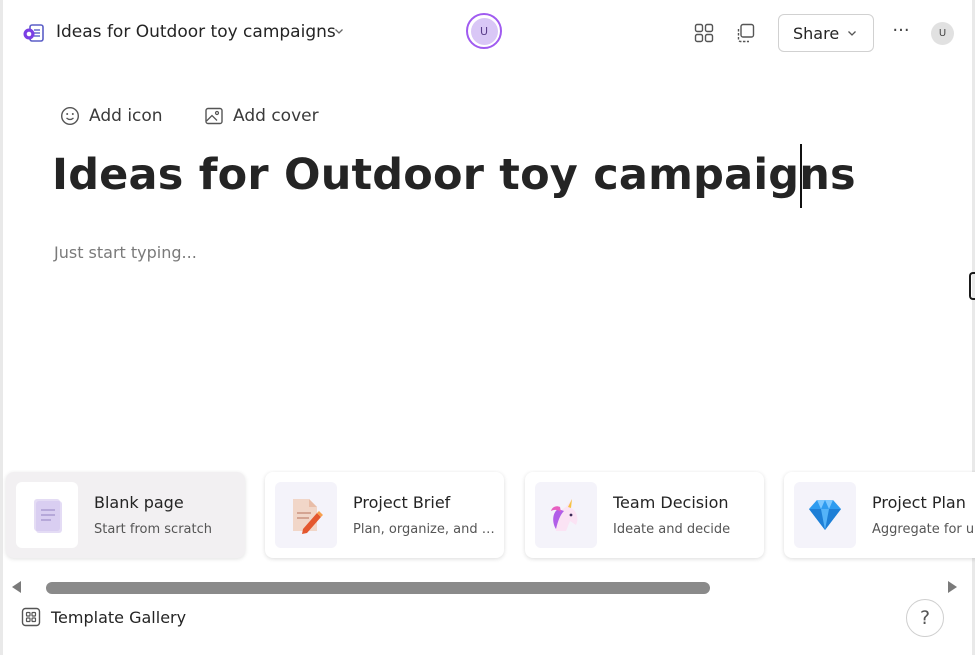 The image size is (975, 655). Describe the element at coordinates (671, 502) in the screenshot. I see `template-name: Team Decision` at that location.